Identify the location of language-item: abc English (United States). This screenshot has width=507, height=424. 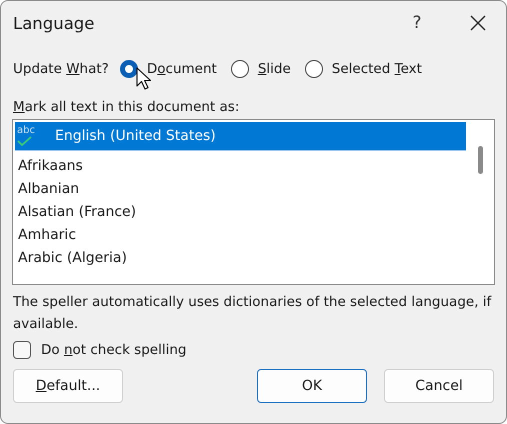
(240, 136).